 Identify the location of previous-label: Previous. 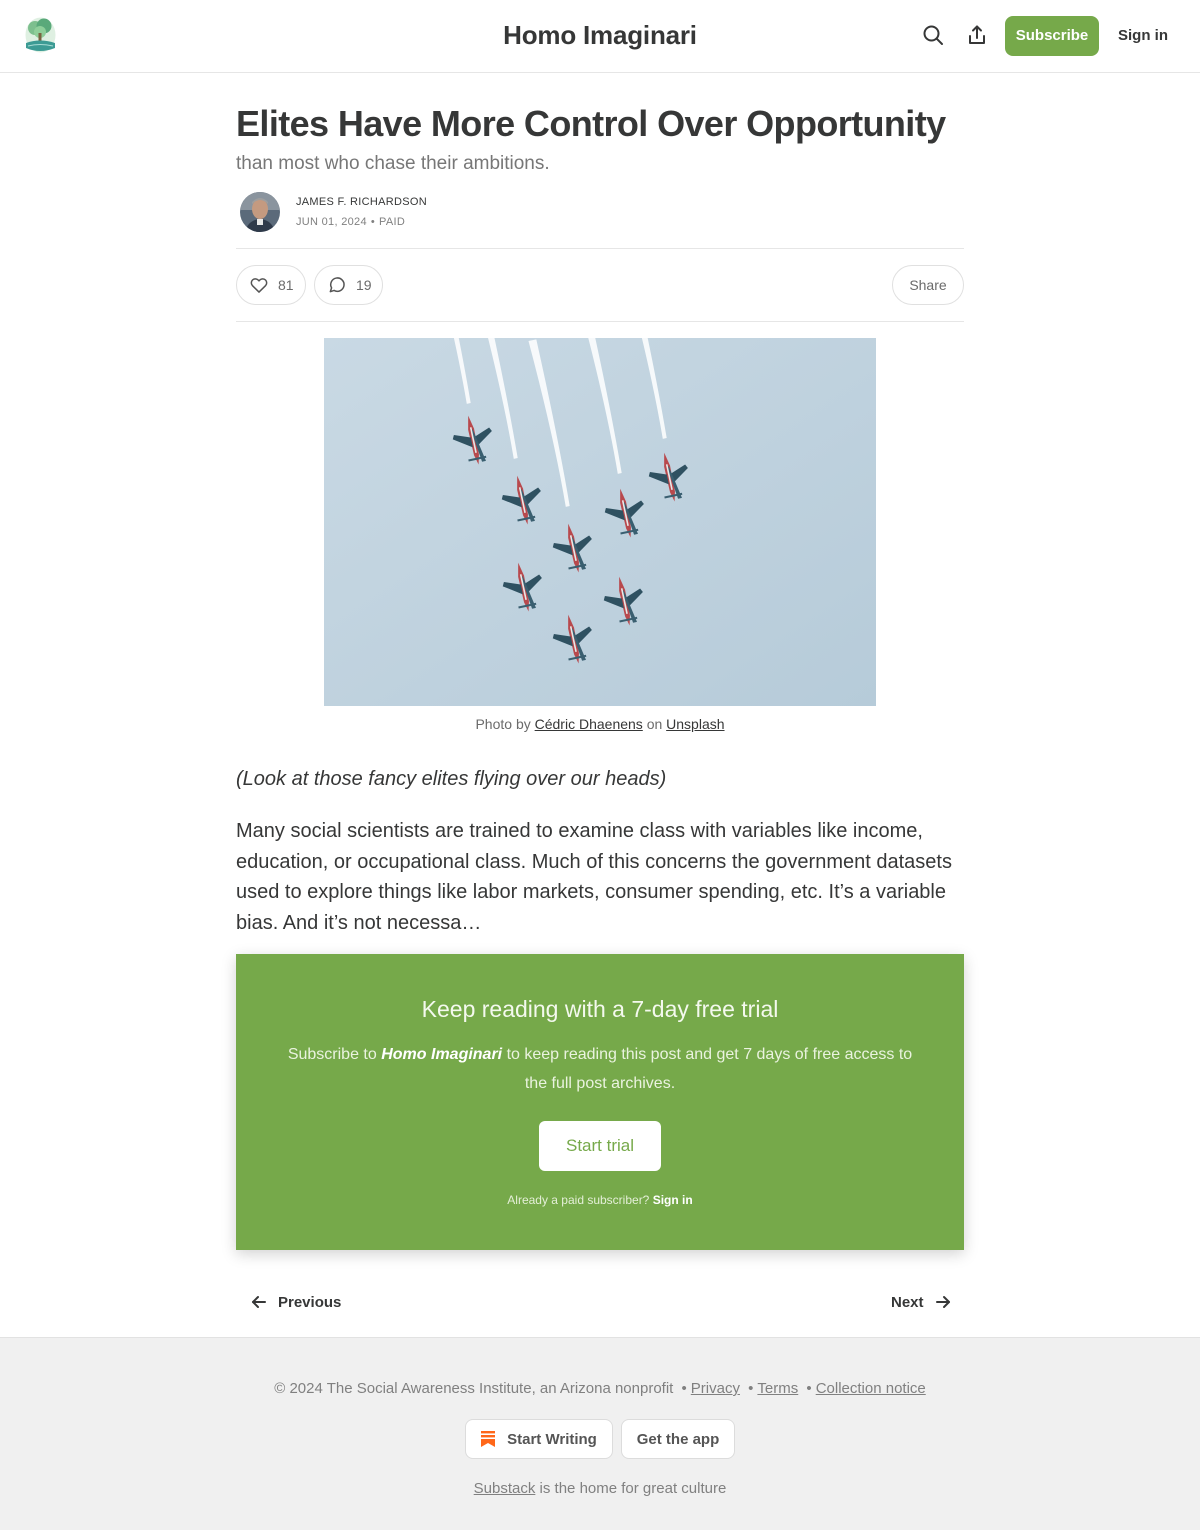
(310, 1302).